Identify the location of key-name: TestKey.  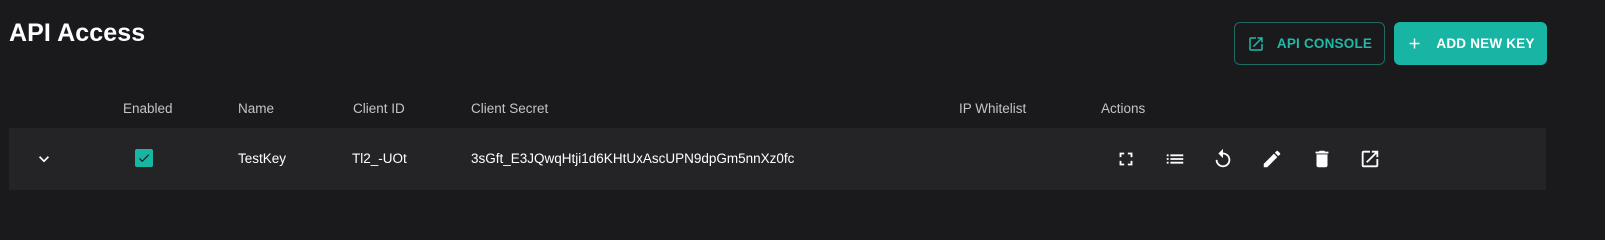
(262, 158).